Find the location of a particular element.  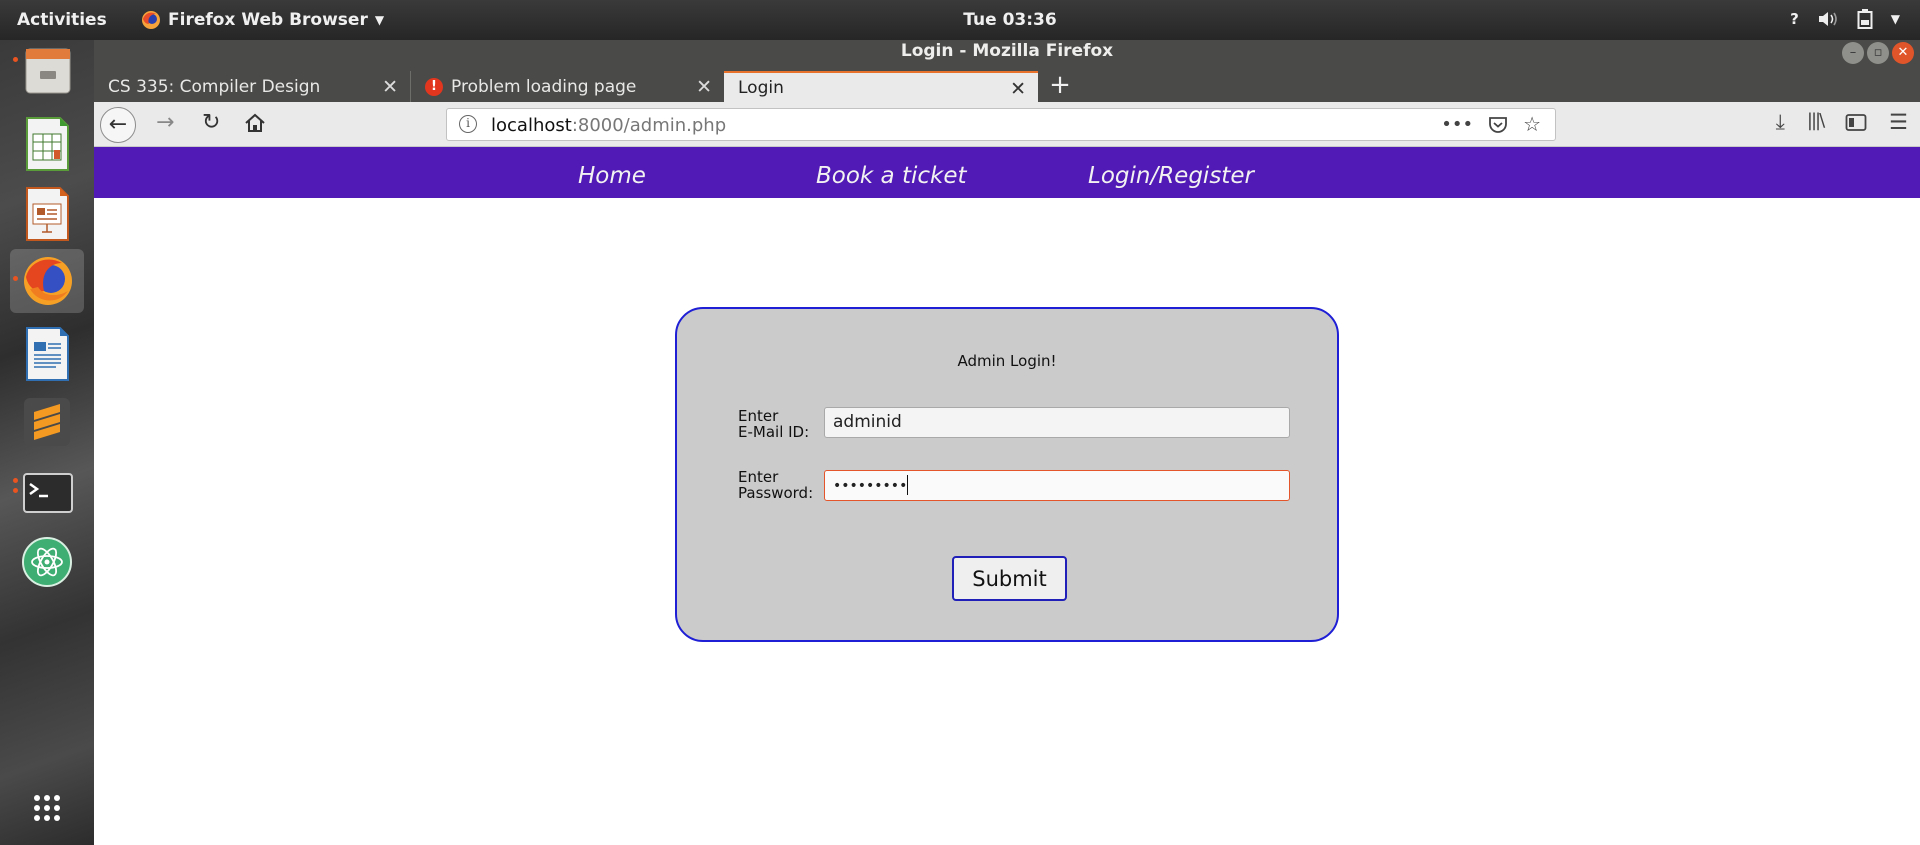

sublime-text-icon is located at coordinates (47, 422).